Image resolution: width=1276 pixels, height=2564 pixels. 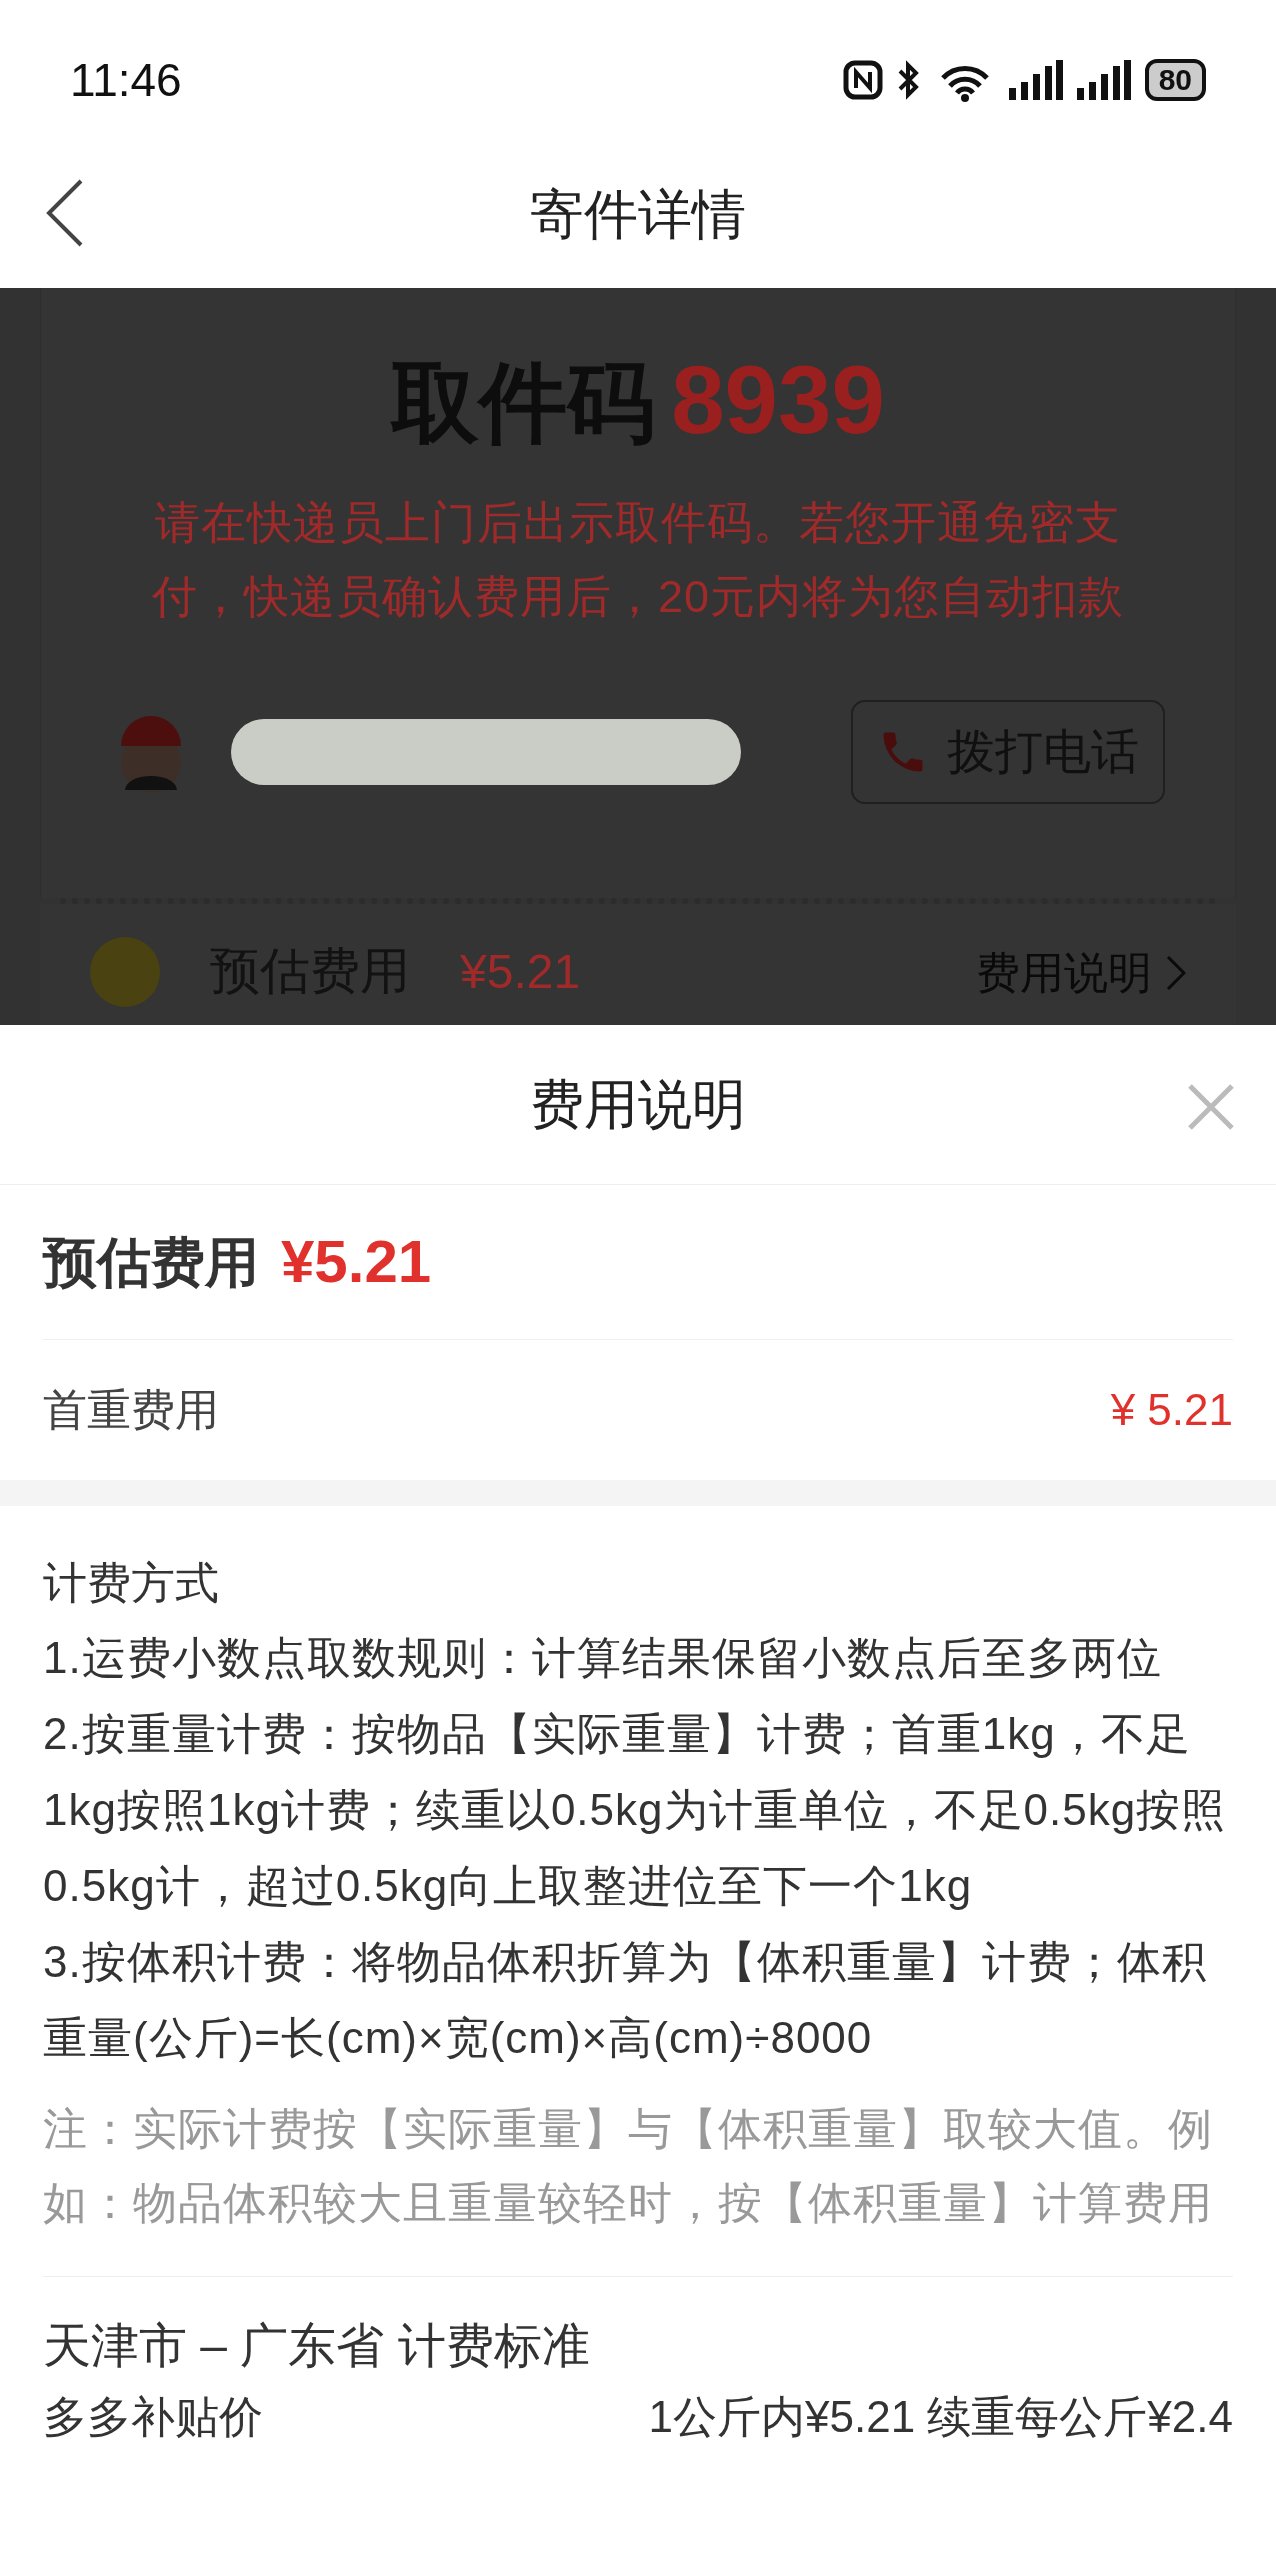 I want to click on estimated-fee-label: 预估费用, so click(x=151, y=1262).